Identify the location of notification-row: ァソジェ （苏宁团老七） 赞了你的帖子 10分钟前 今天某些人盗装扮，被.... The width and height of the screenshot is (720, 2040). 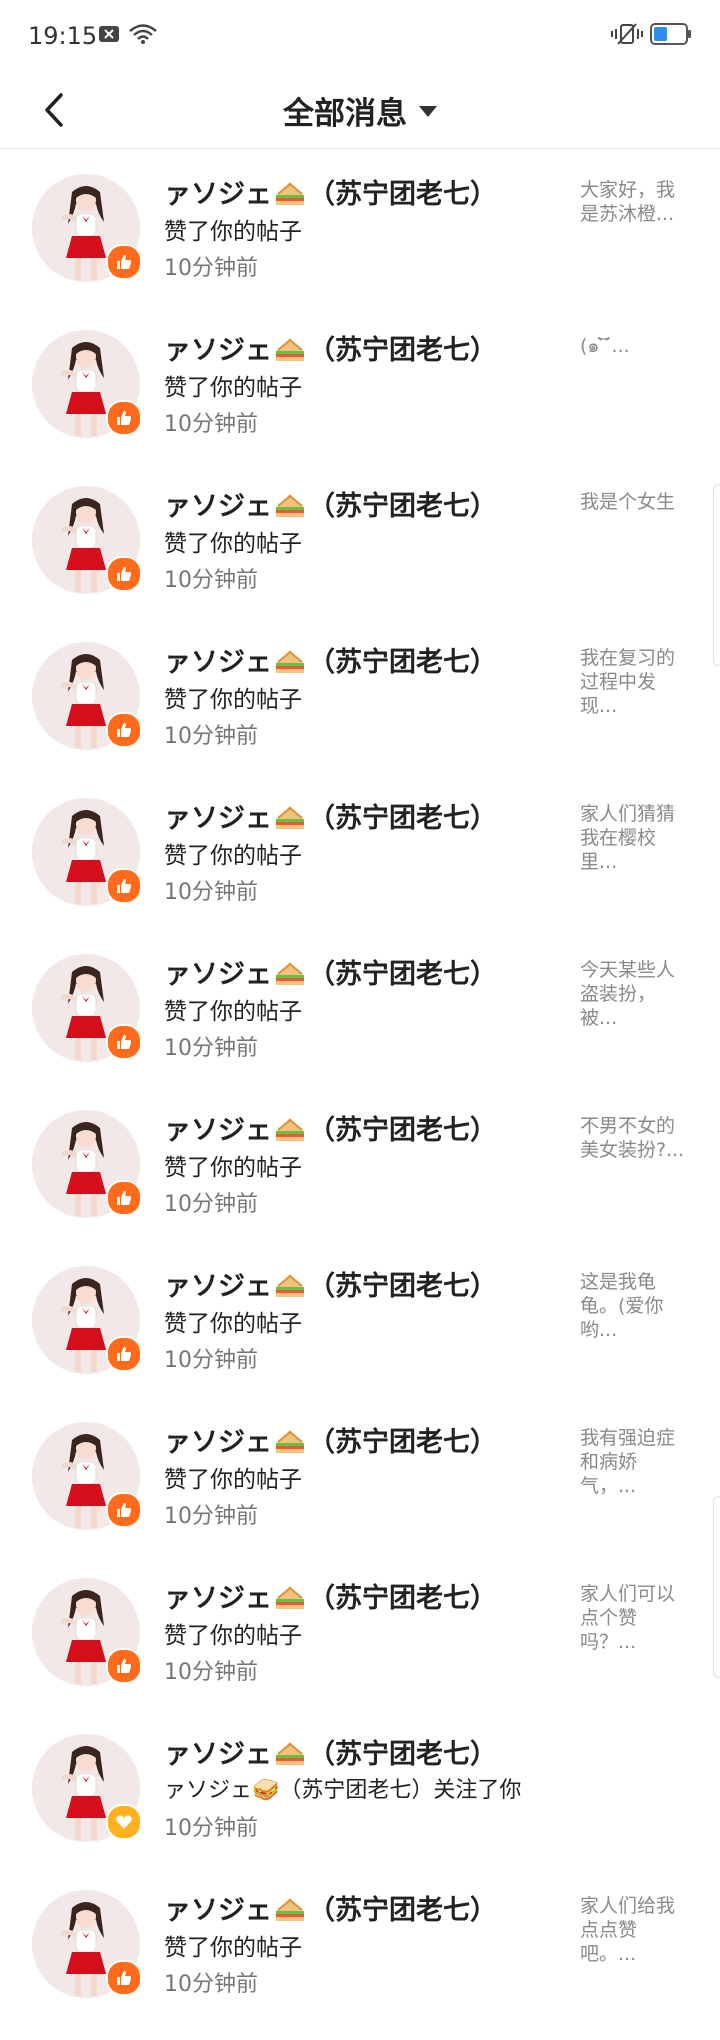
(360, 1008).